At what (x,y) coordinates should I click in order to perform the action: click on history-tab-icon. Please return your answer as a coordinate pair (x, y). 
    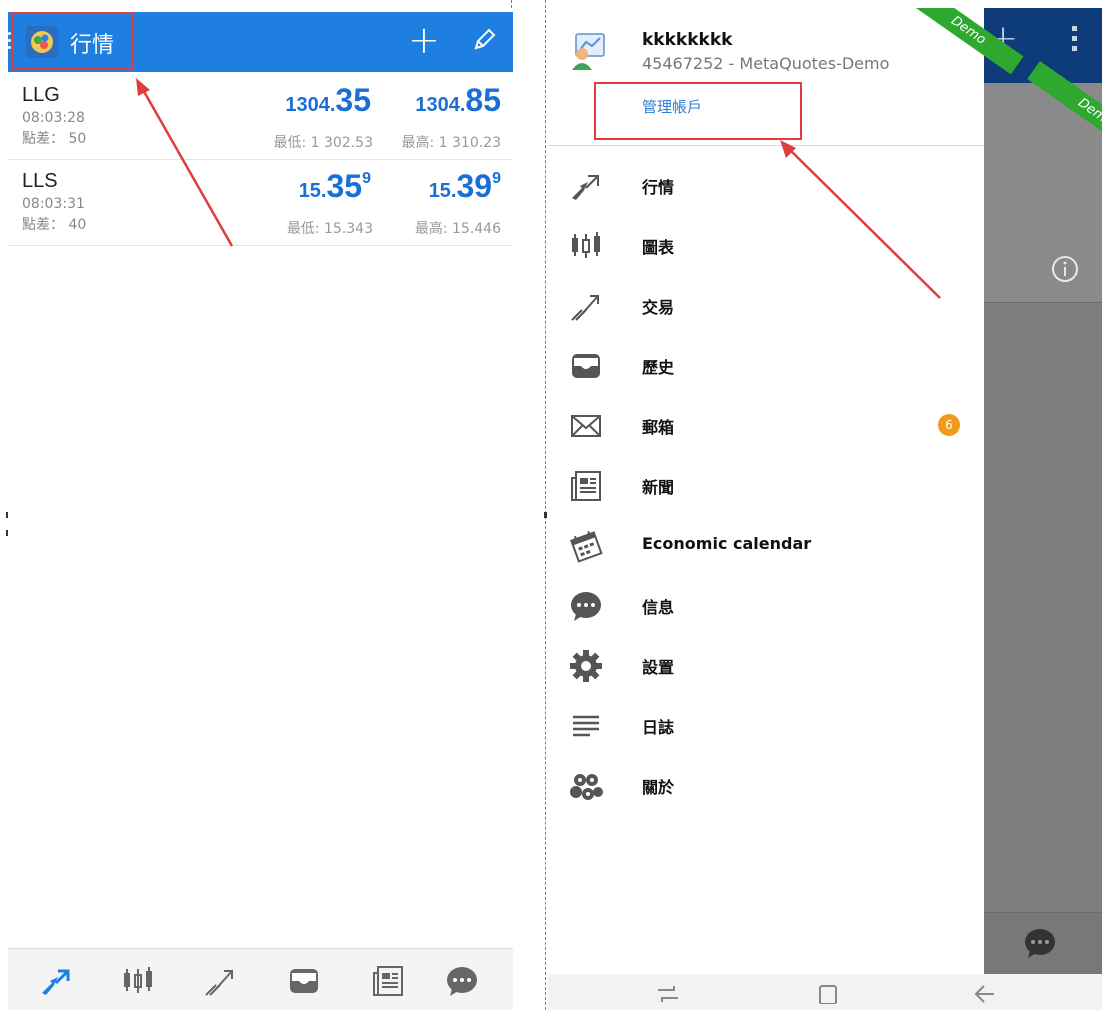
    Looking at the image, I should click on (304, 981).